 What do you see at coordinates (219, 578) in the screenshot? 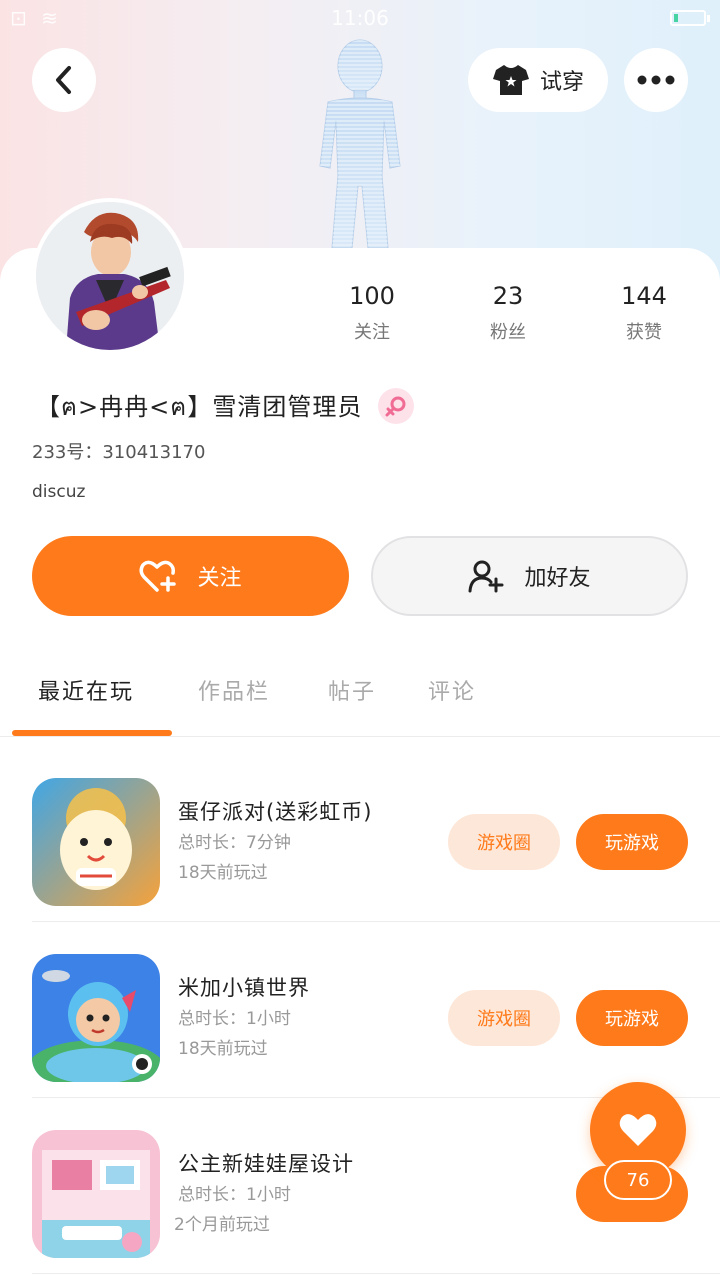
I see `follow-label: 关注` at bounding box center [219, 578].